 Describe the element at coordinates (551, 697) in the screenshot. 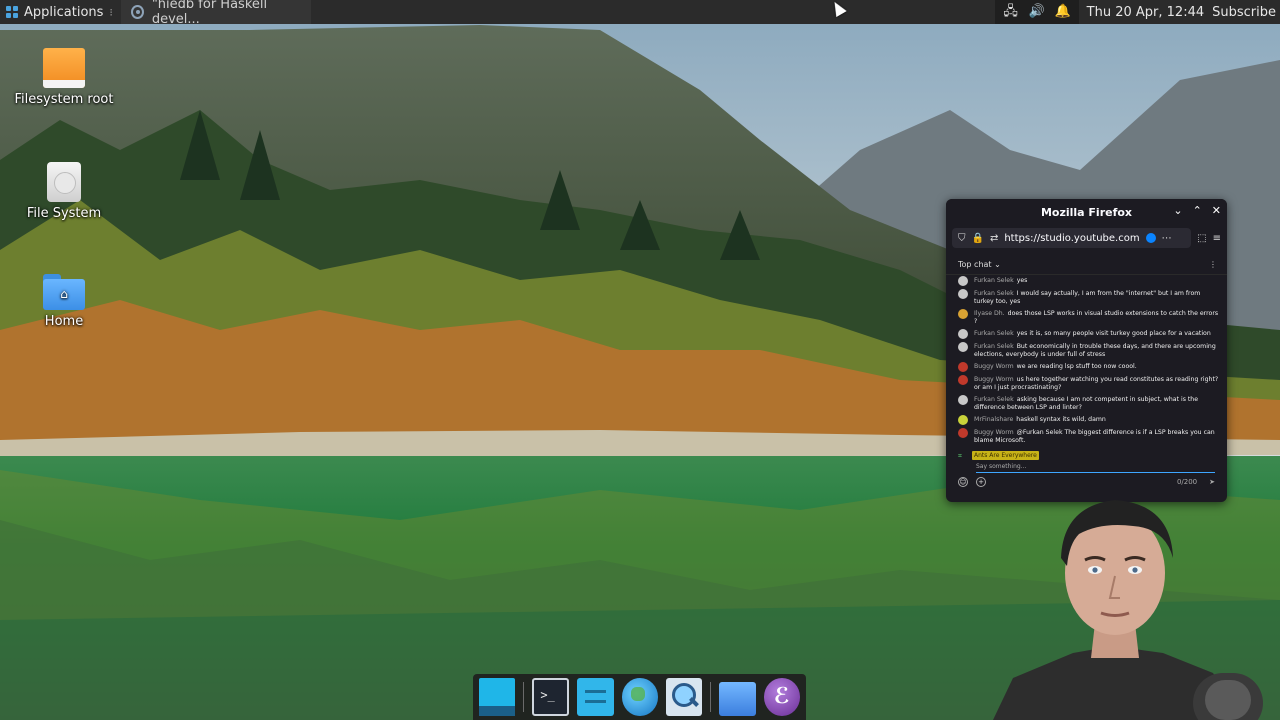

I see `terminal-icon: >_` at that location.